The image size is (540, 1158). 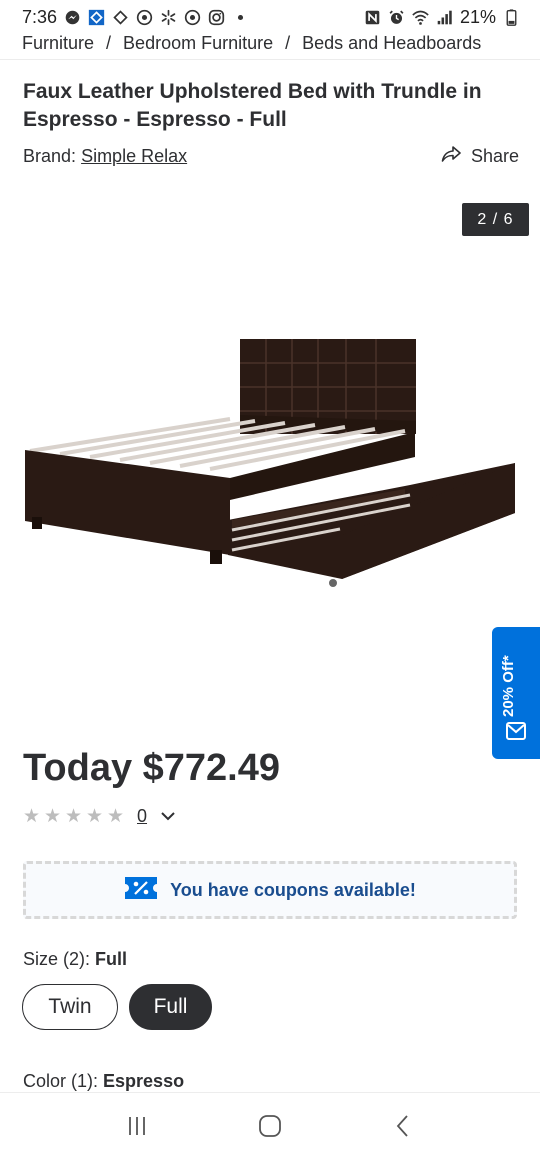 I want to click on brand: Brand: Simple Relax, so click(x=105, y=156).